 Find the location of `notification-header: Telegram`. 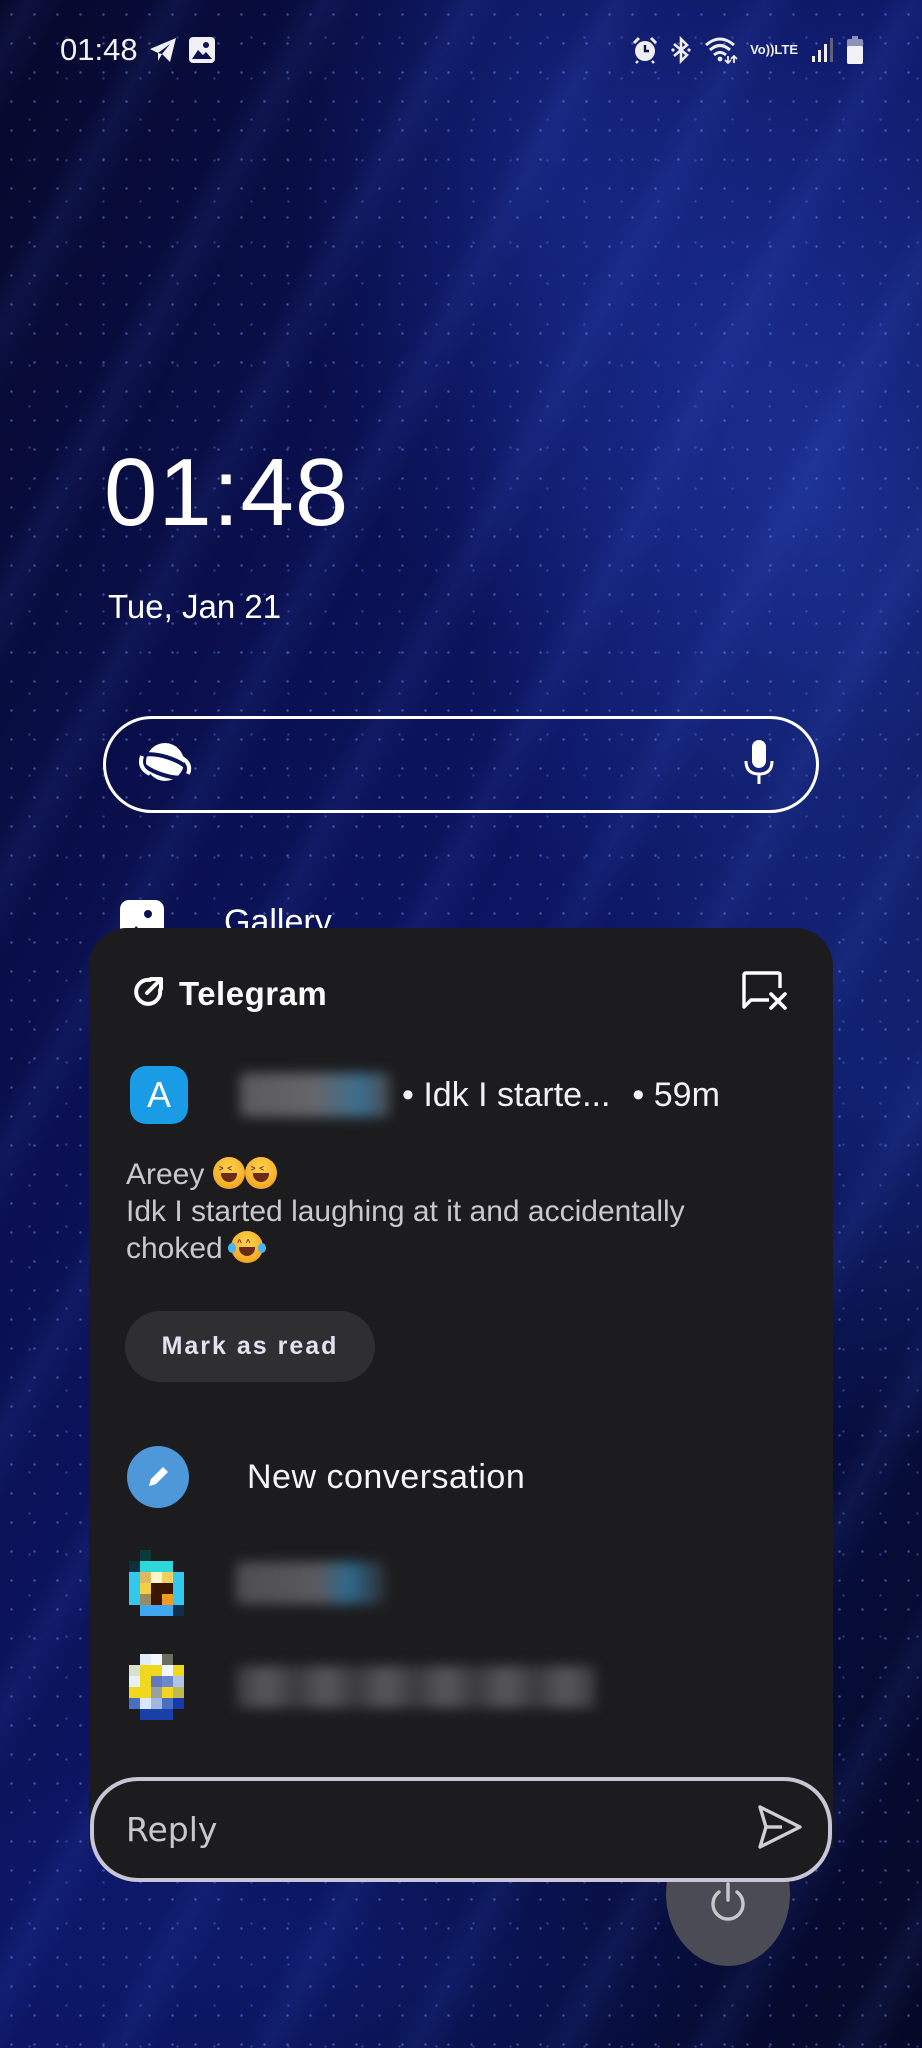

notification-header: Telegram is located at coordinates (461, 993).